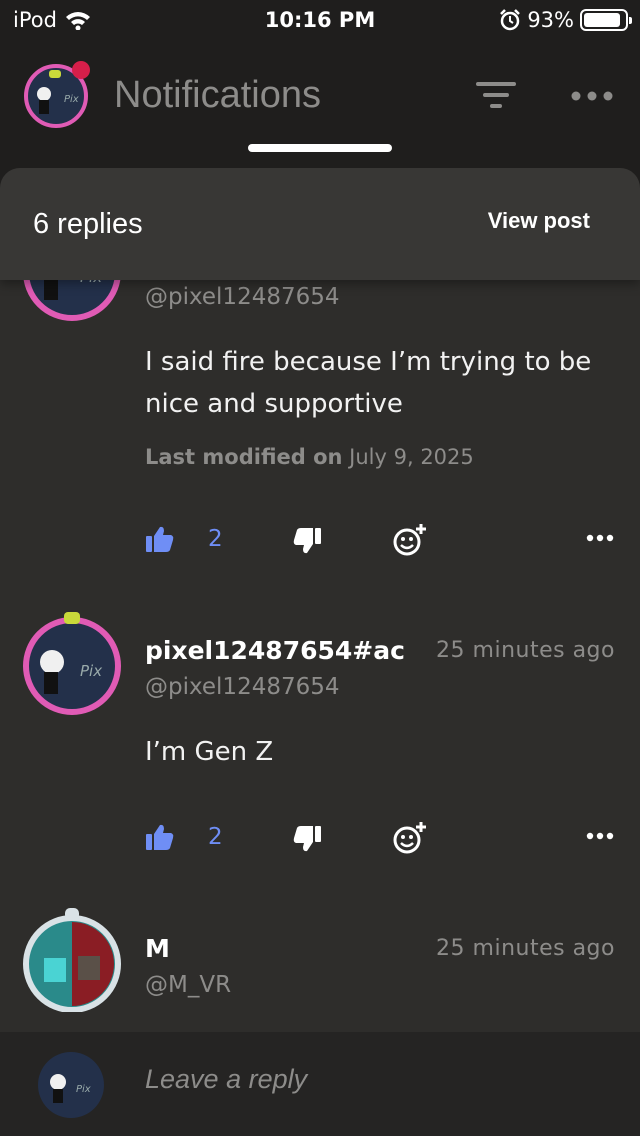  I want to click on reply-composer: Pix Leave a reply, so click(320, 1084).